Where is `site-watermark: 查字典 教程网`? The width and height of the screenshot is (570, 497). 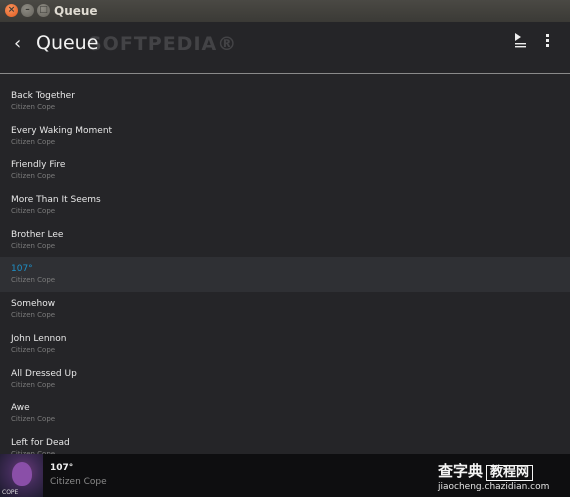
site-watermark: 查字典 教程网 is located at coordinates (486, 471).